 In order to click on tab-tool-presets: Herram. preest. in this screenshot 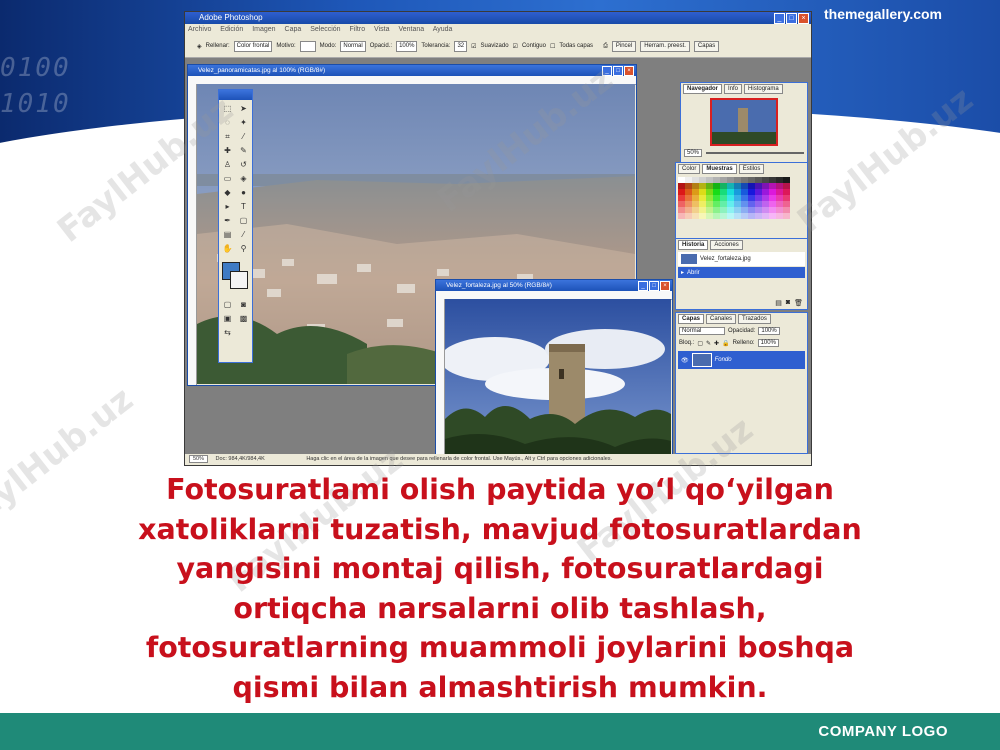, I will do `click(665, 46)`.